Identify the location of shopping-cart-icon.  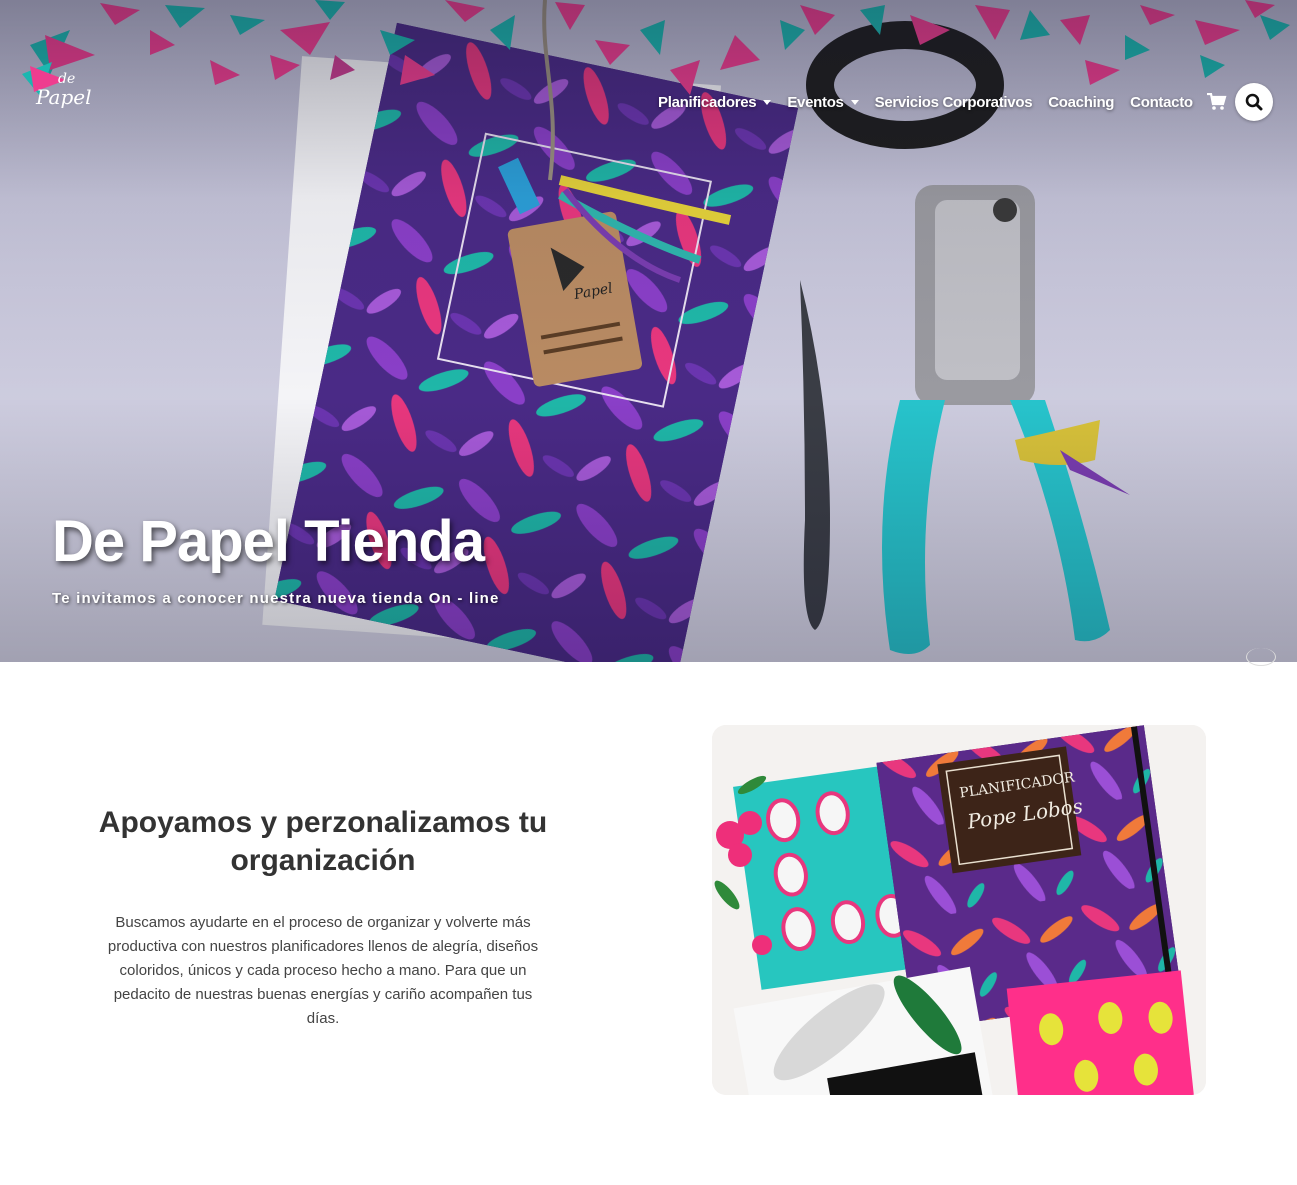
(1216, 102).